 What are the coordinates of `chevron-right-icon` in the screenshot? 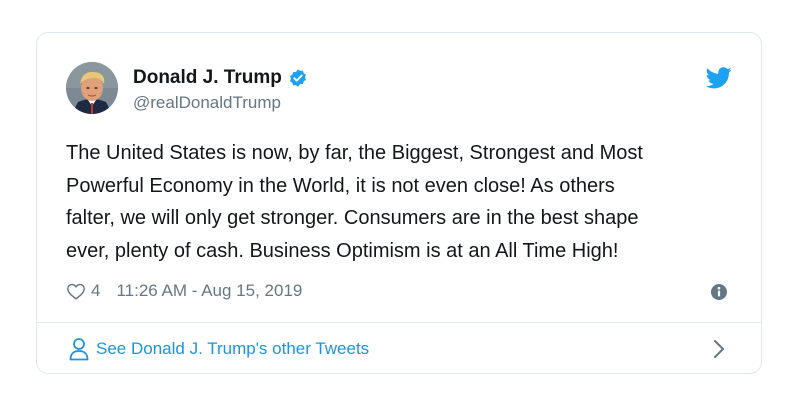 It's located at (719, 349).